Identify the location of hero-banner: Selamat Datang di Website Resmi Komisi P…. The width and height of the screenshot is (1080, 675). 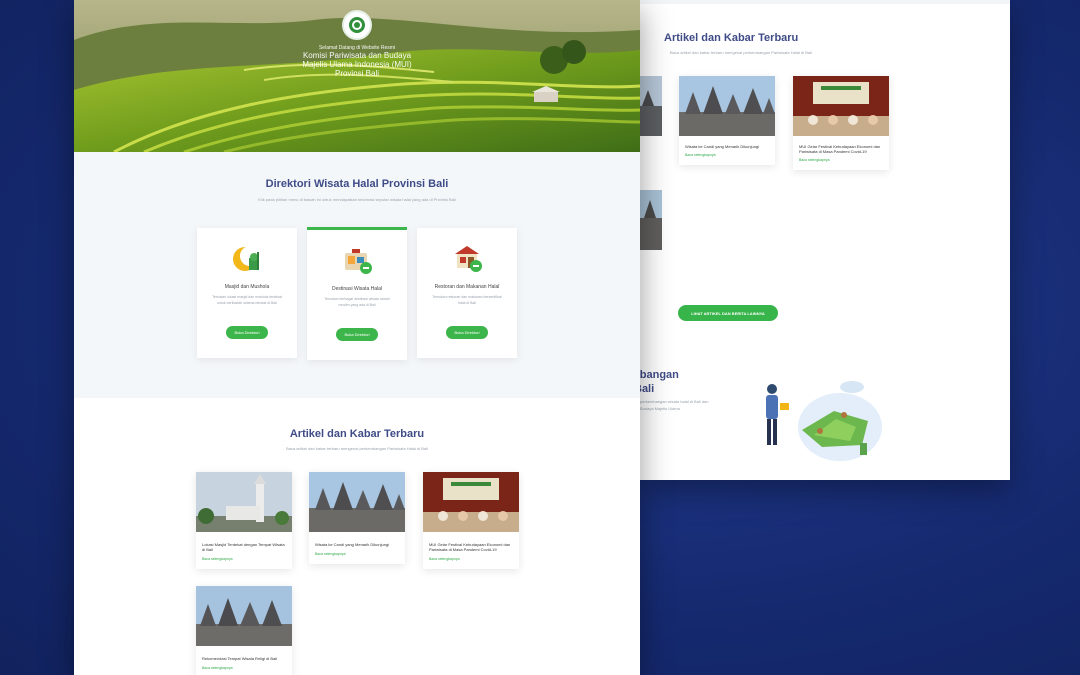
(357, 77).